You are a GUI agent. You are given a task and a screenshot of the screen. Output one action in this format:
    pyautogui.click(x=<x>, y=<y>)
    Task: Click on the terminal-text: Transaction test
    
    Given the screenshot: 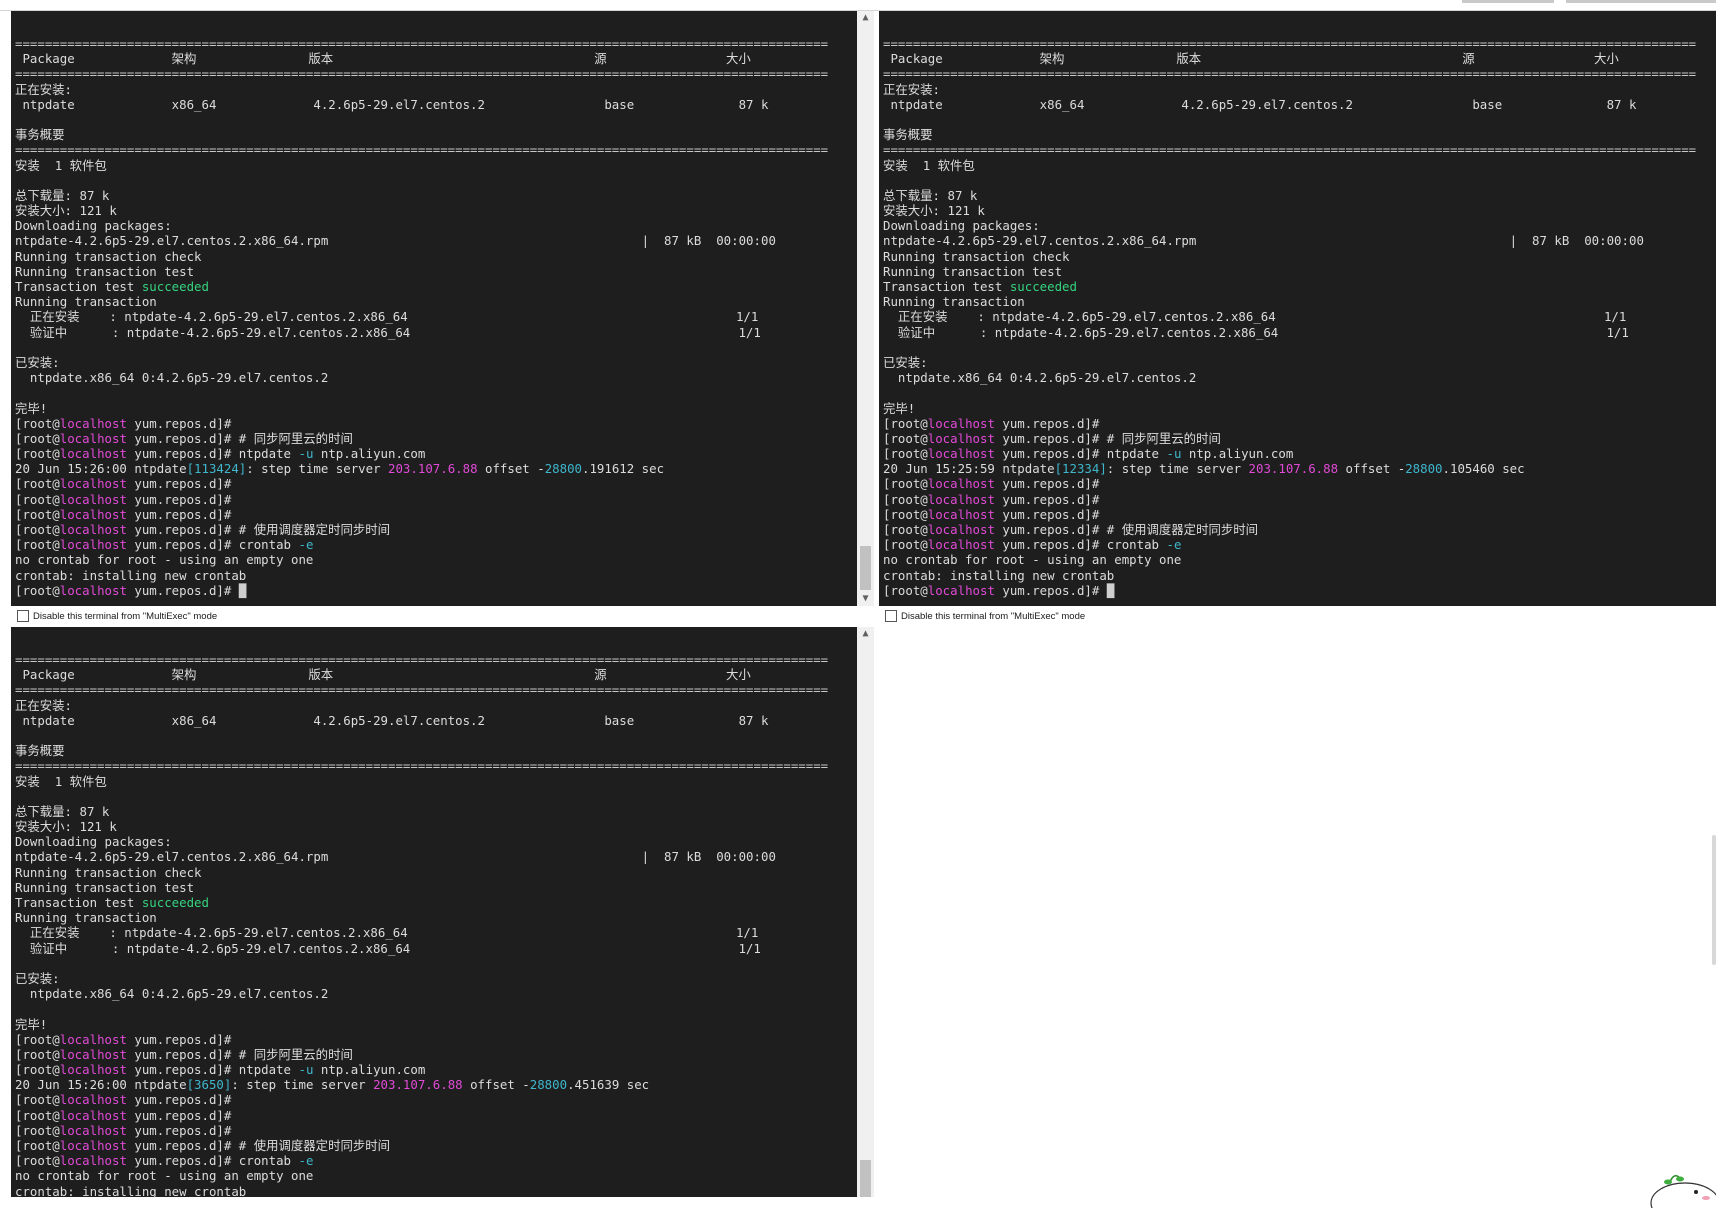 What is the action you would take?
    pyautogui.click(x=78, y=286)
    